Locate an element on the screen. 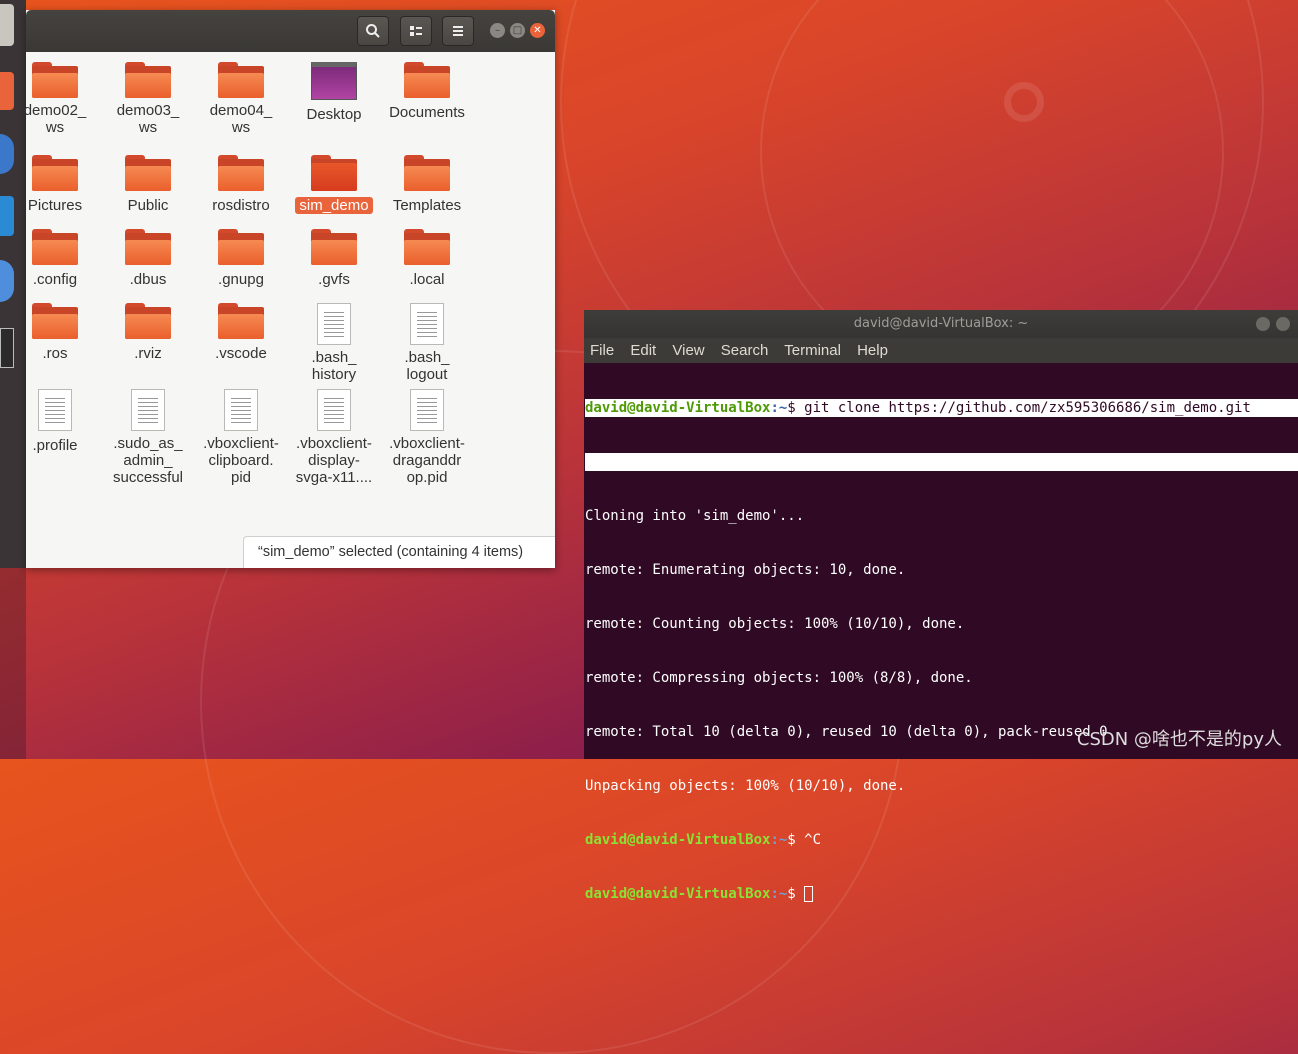  list-view-icon is located at coordinates (416, 31).